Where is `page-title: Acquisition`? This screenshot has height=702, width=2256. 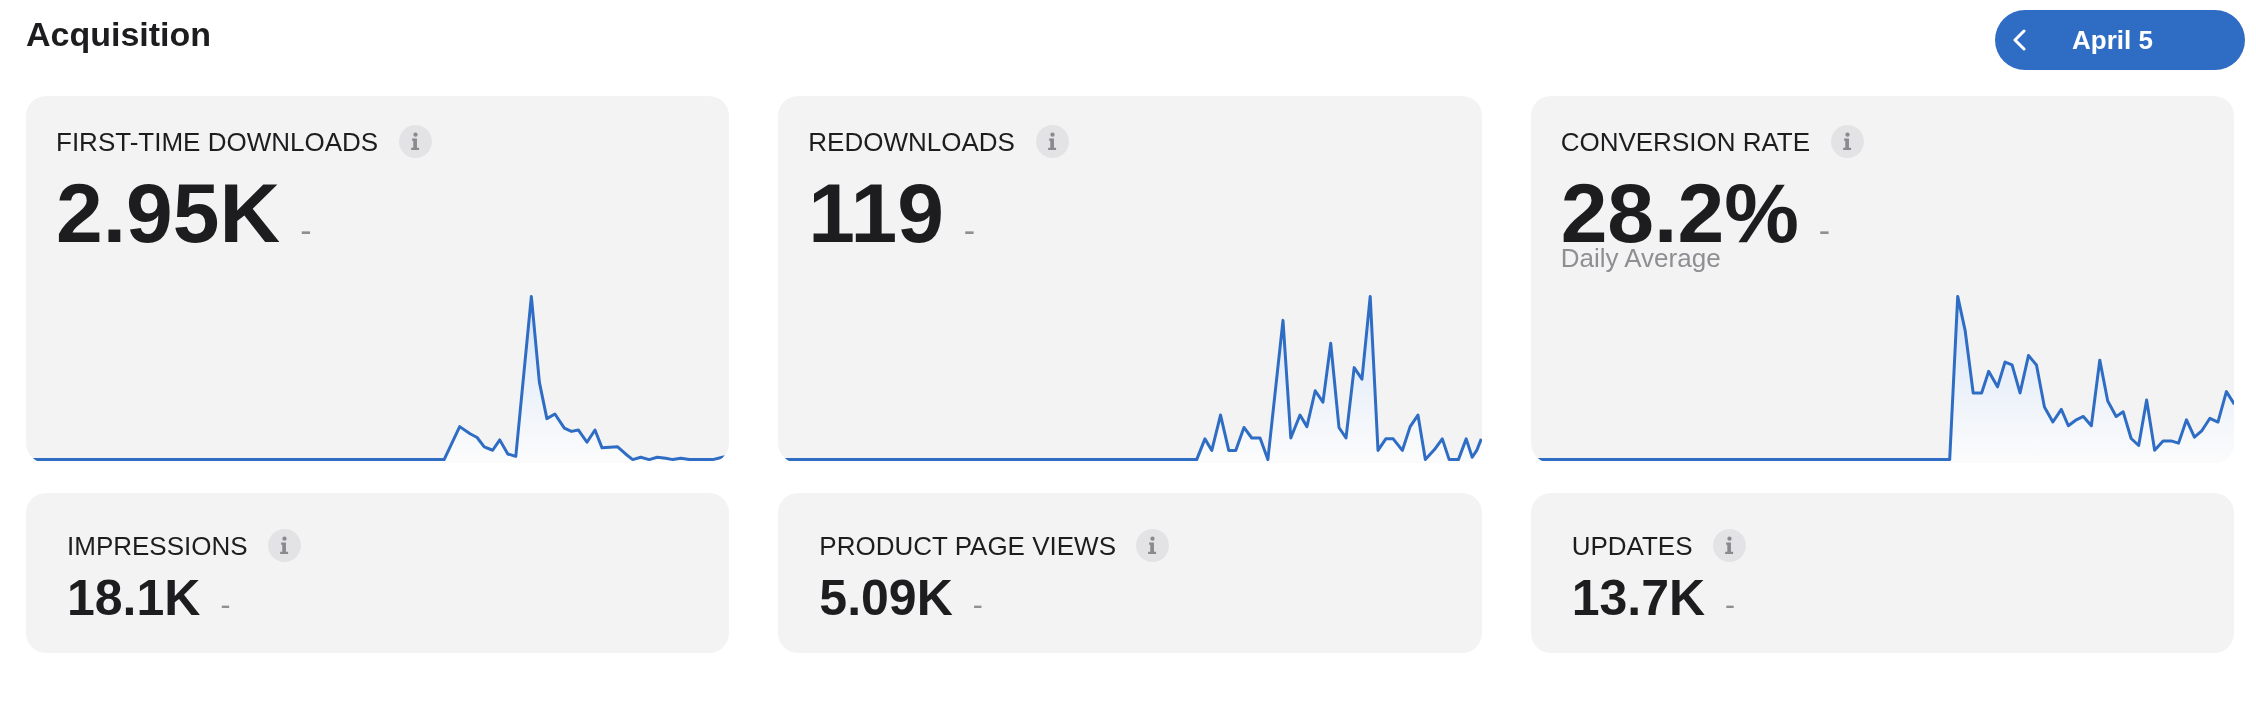 page-title: Acquisition is located at coordinates (119, 34).